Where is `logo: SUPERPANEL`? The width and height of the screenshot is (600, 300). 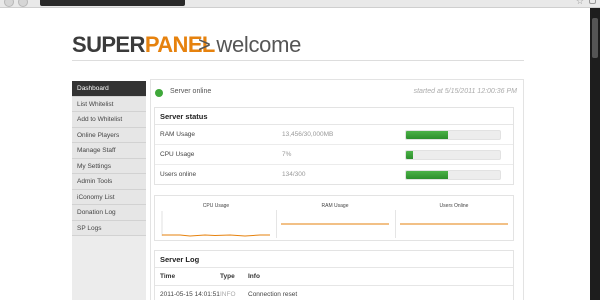 logo: SUPERPANEL is located at coordinates (143, 45).